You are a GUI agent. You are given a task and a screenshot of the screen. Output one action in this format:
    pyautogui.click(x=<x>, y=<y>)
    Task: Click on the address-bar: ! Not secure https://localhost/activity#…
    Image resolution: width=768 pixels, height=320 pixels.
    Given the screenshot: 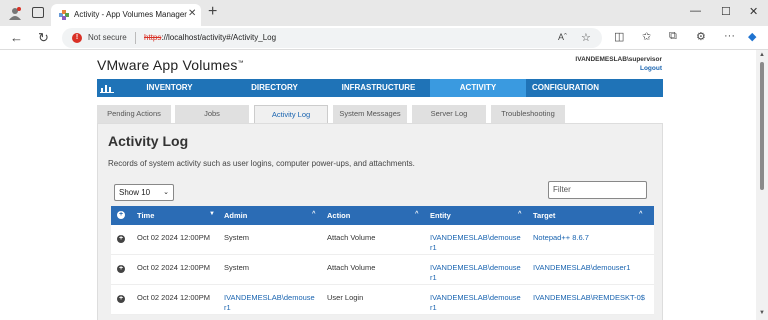 What is the action you would take?
    pyautogui.click(x=332, y=38)
    